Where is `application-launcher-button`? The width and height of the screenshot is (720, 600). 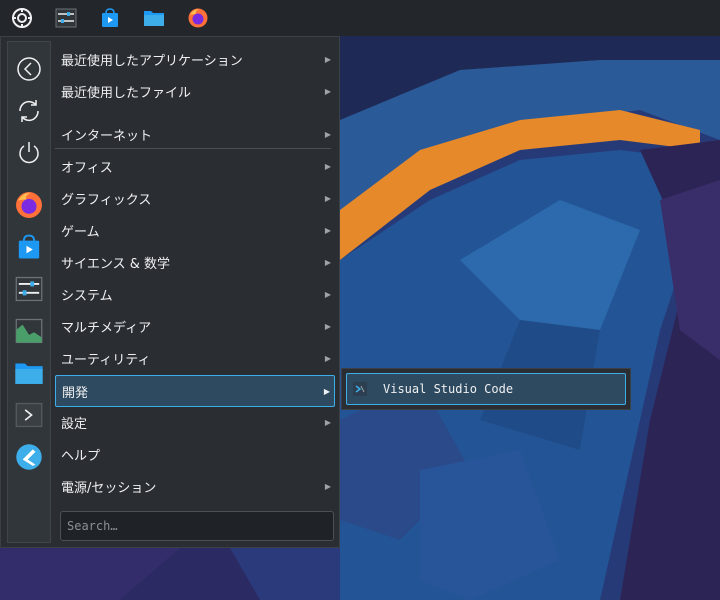
application-launcher-button is located at coordinates (22, 18).